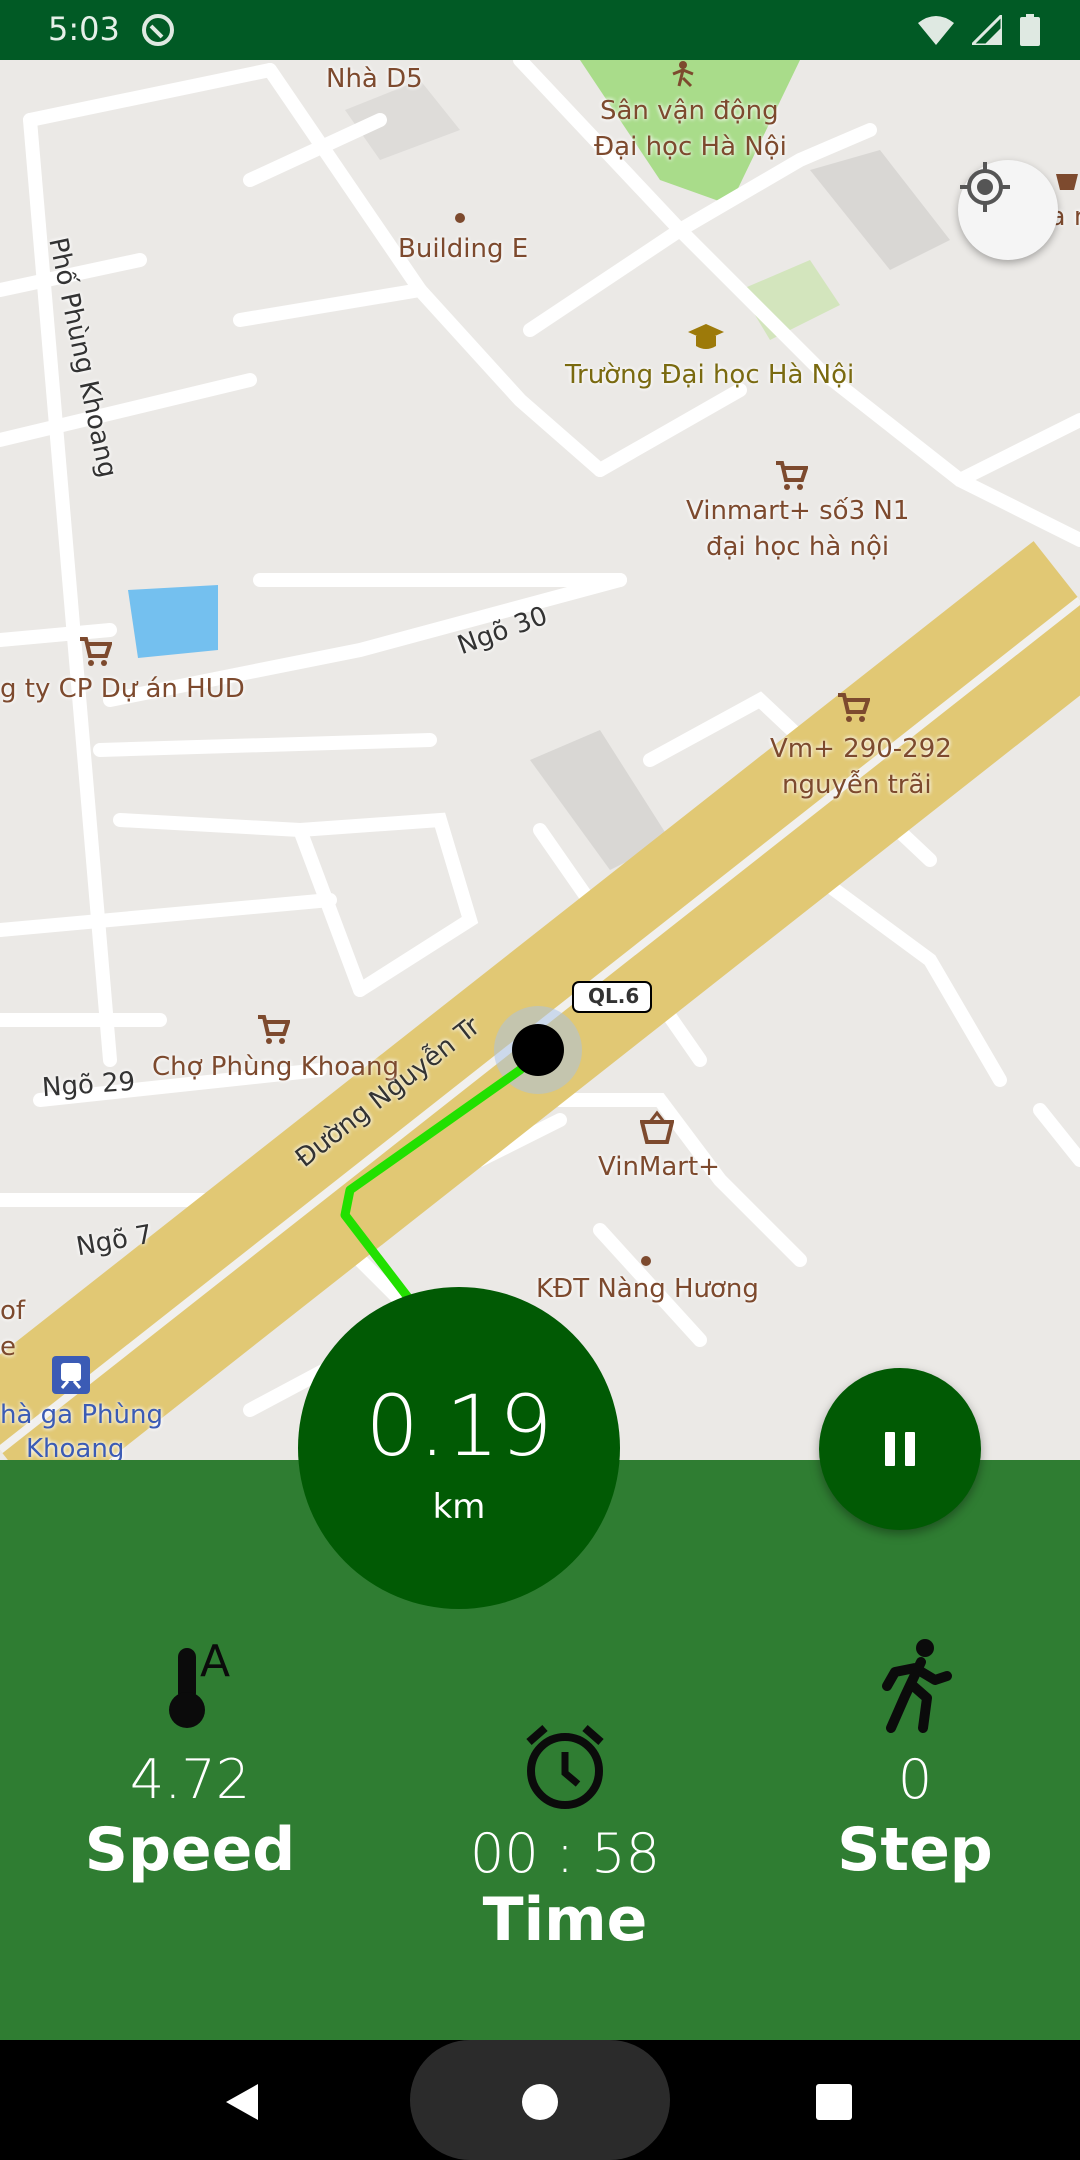 The height and width of the screenshot is (2160, 1080). I want to click on thermometer-icon: A, so click(199, 1682).